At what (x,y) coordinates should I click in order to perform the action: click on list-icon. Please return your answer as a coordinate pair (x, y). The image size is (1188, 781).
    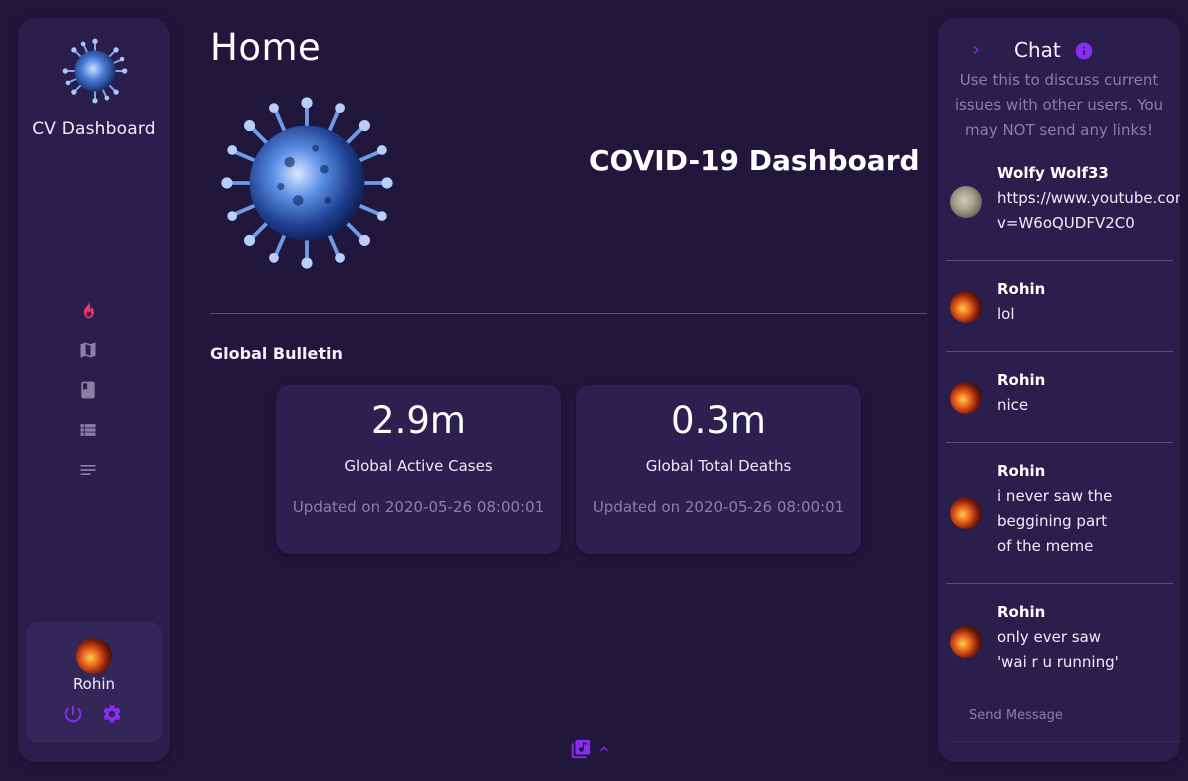
    Looking at the image, I should click on (88, 430).